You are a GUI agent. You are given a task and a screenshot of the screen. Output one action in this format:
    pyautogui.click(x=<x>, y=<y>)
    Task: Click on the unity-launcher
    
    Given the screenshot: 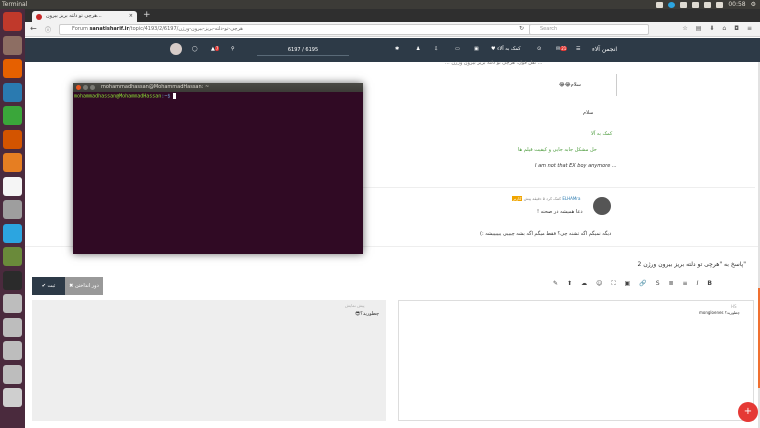 What is the action you would take?
    pyautogui.click(x=12, y=218)
    